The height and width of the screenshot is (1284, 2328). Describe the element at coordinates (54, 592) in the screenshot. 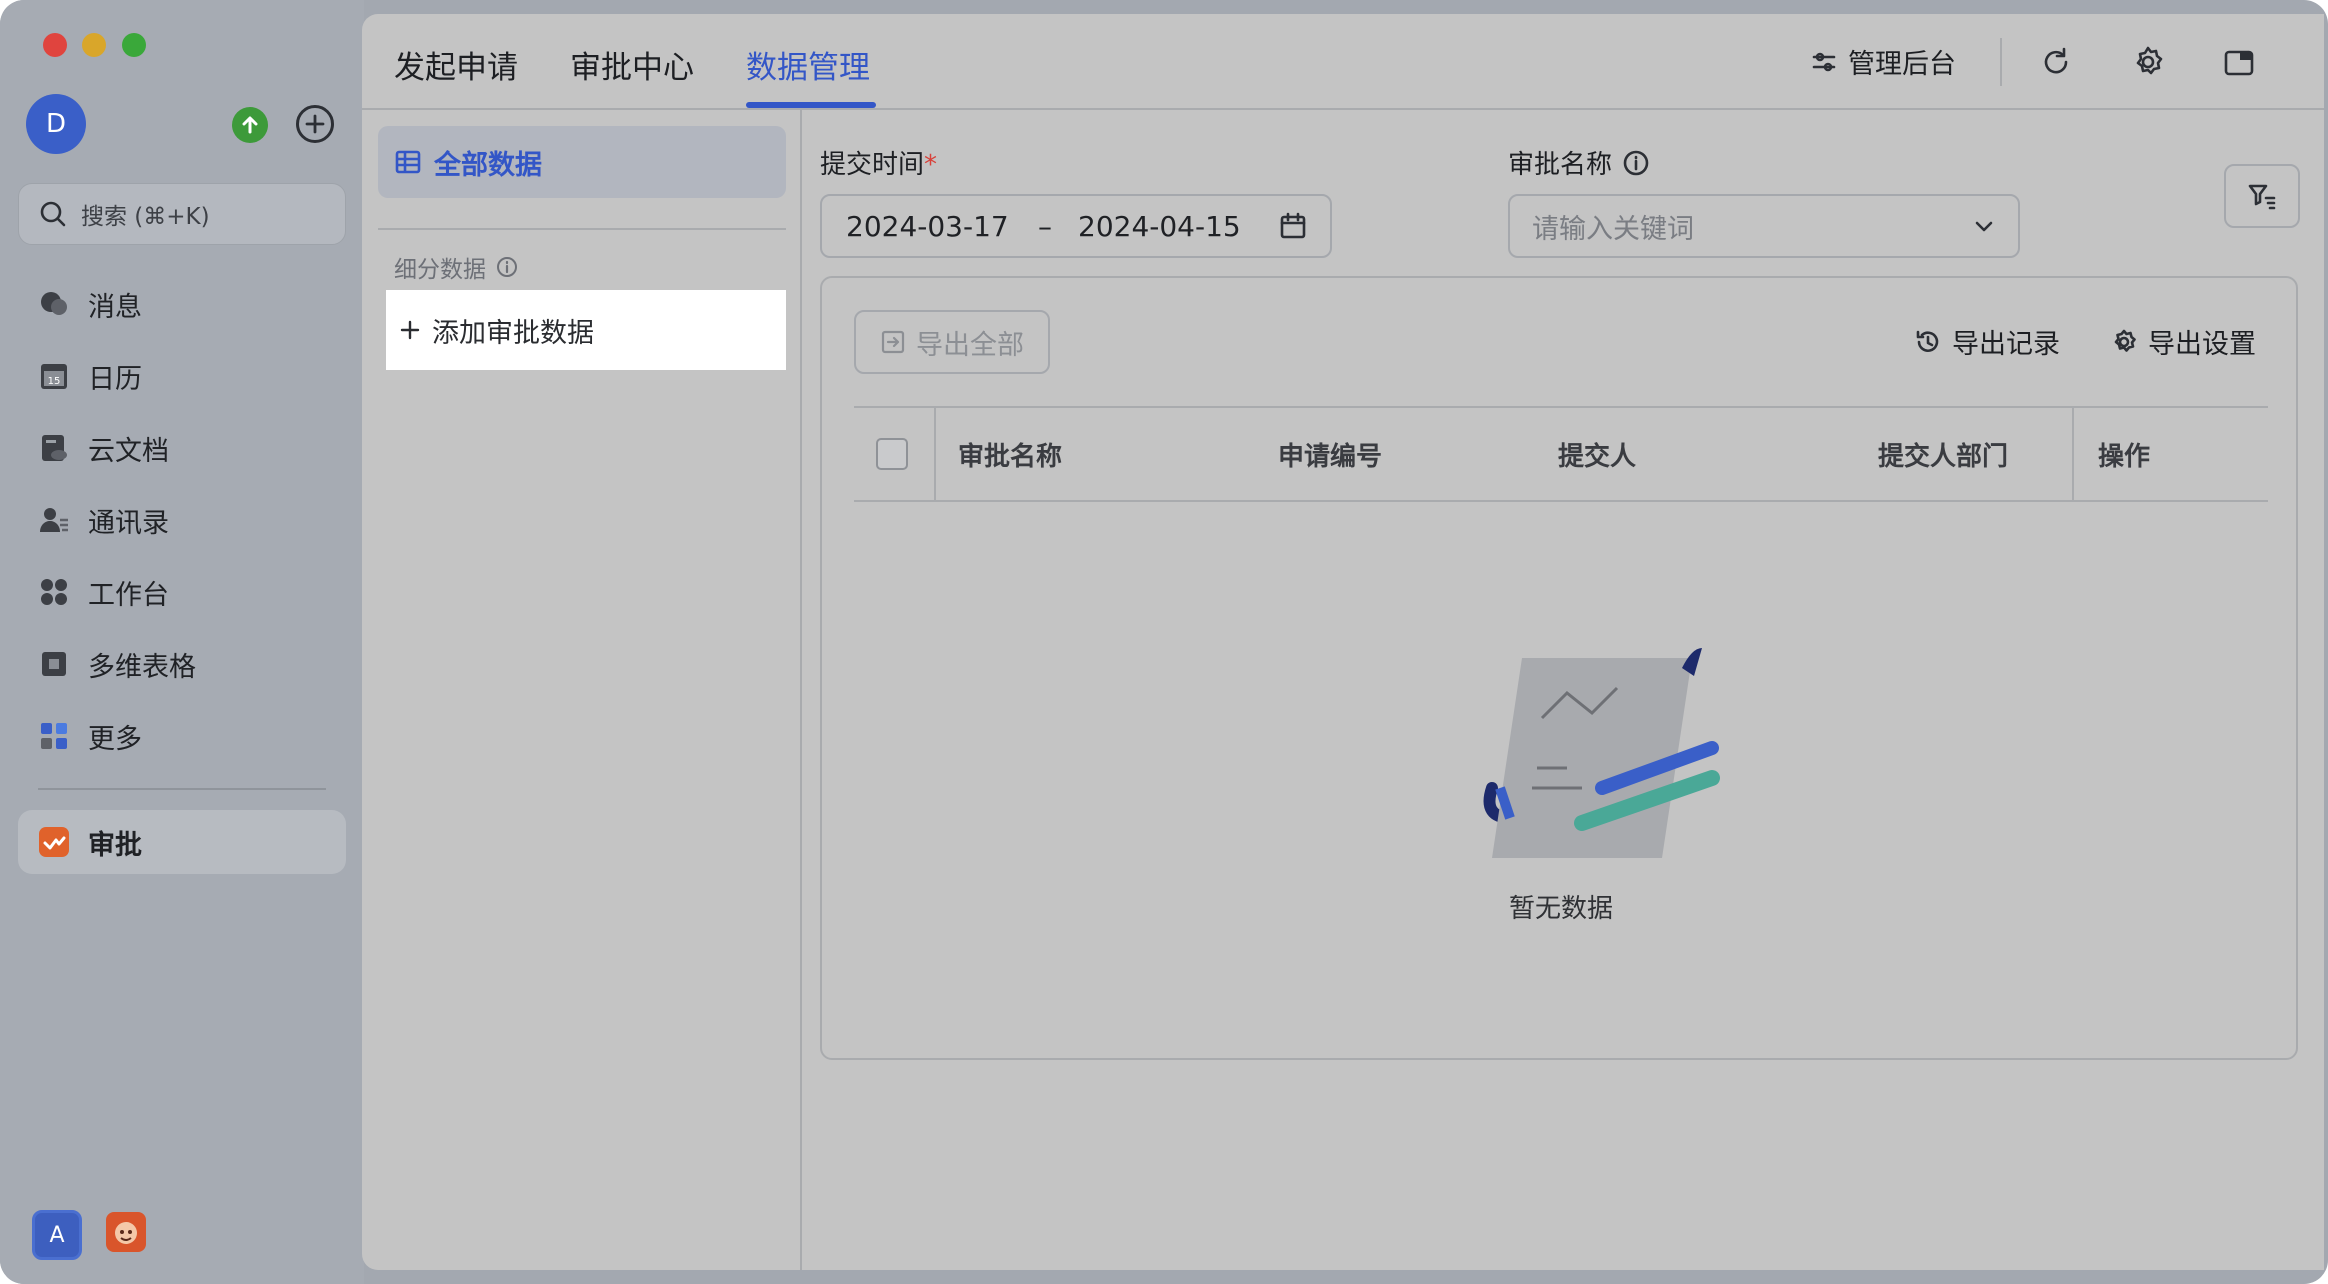

I see `workspace-grid-icon` at that location.